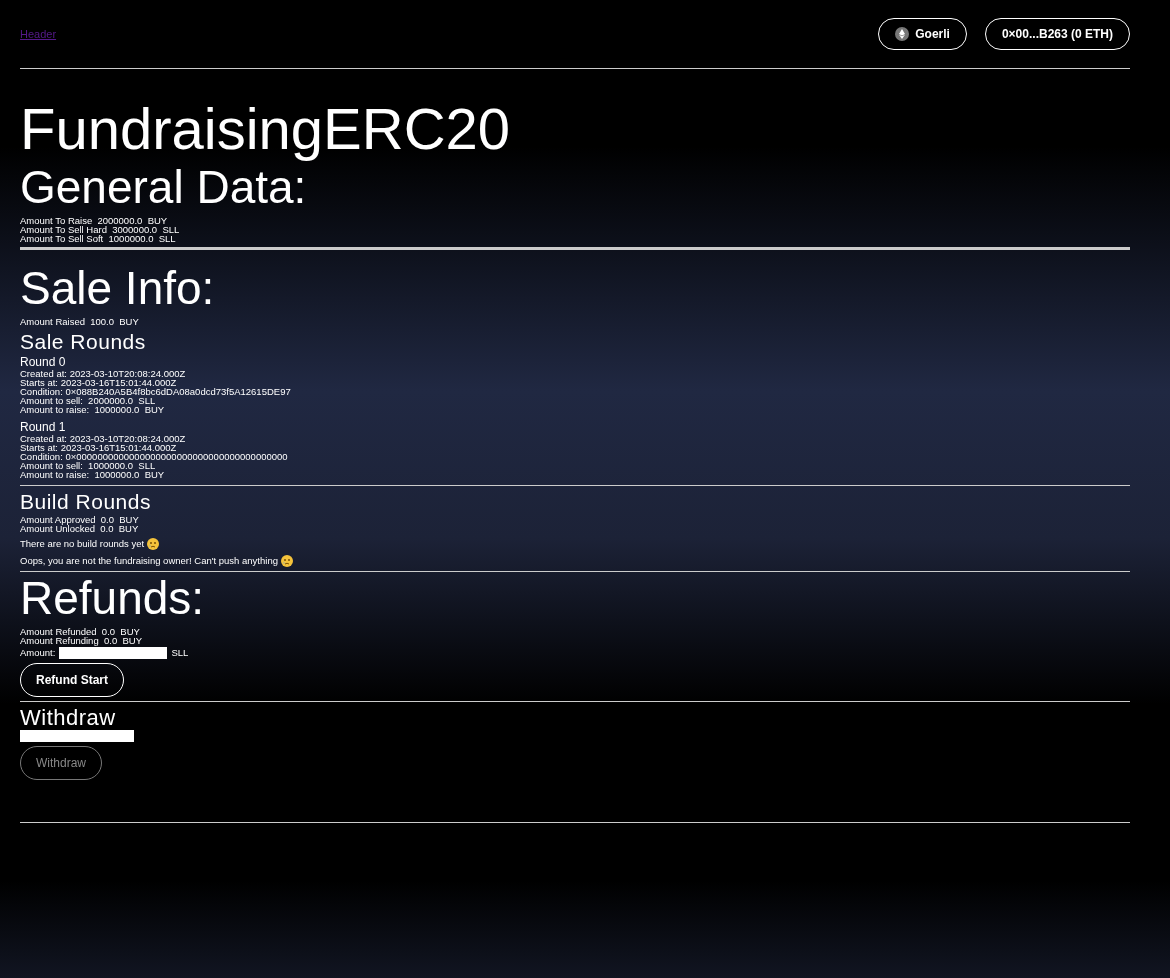 Image resolution: width=1170 pixels, height=978 pixels. Describe the element at coordinates (118, 288) in the screenshot. I see `section-heading: Sale Info:` at that location.